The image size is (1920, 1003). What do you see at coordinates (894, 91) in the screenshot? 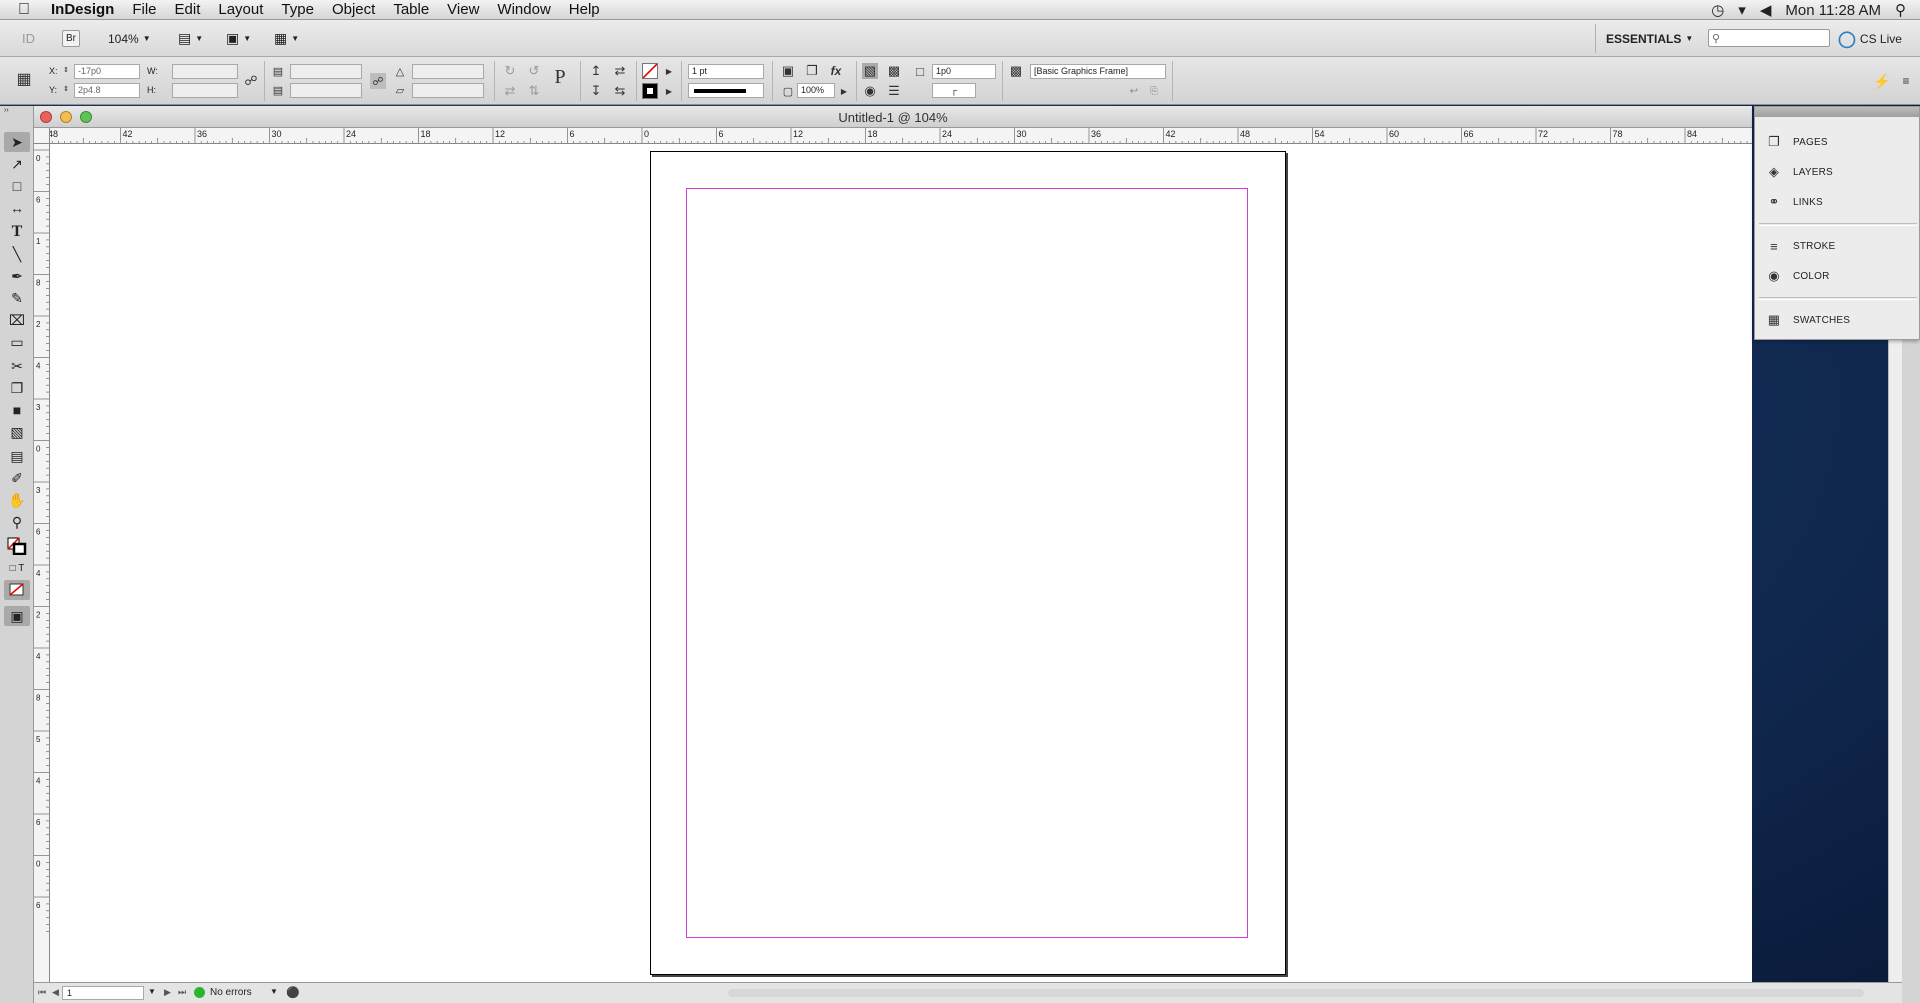
I see `wrap-jump-object-icon: ☰` at bounding box center [894, 91].